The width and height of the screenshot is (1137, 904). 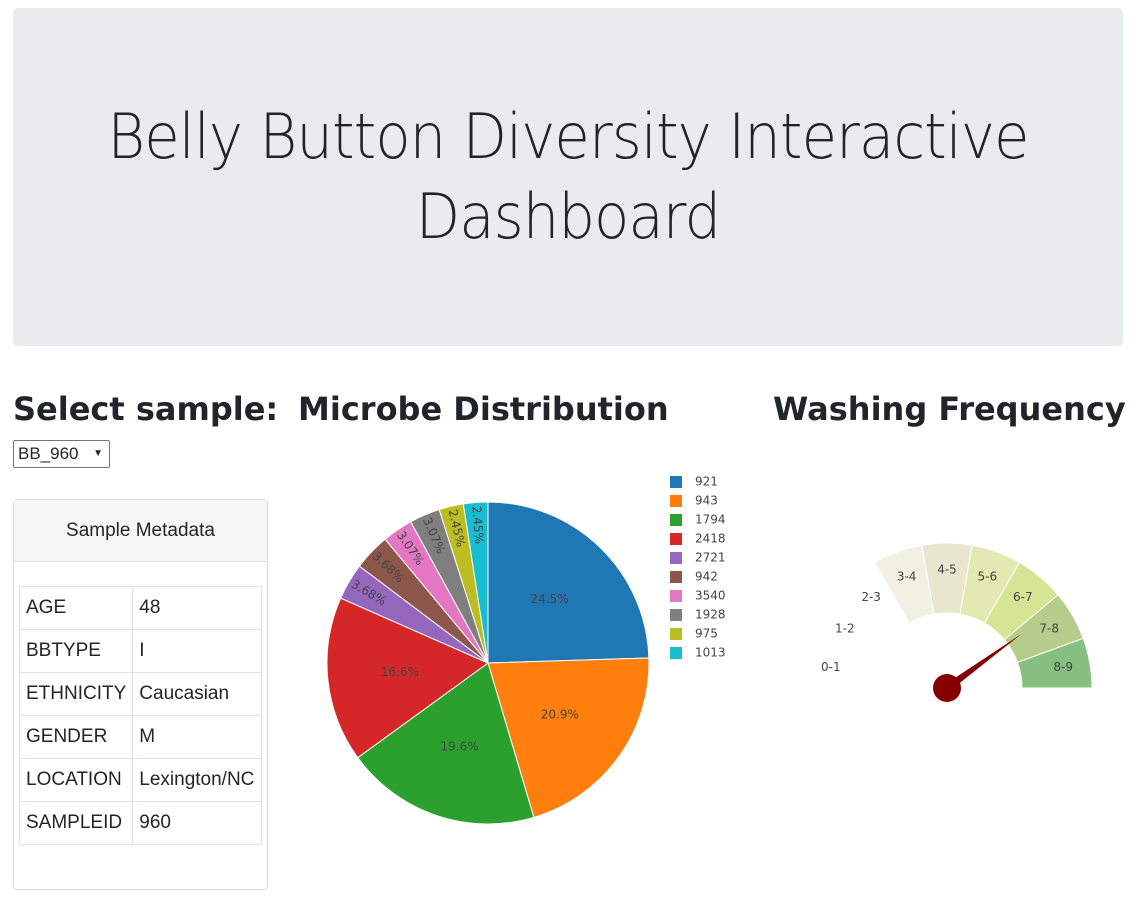 I want to click on gauge-segment-label: 4-5, so click(x=947, y=570).